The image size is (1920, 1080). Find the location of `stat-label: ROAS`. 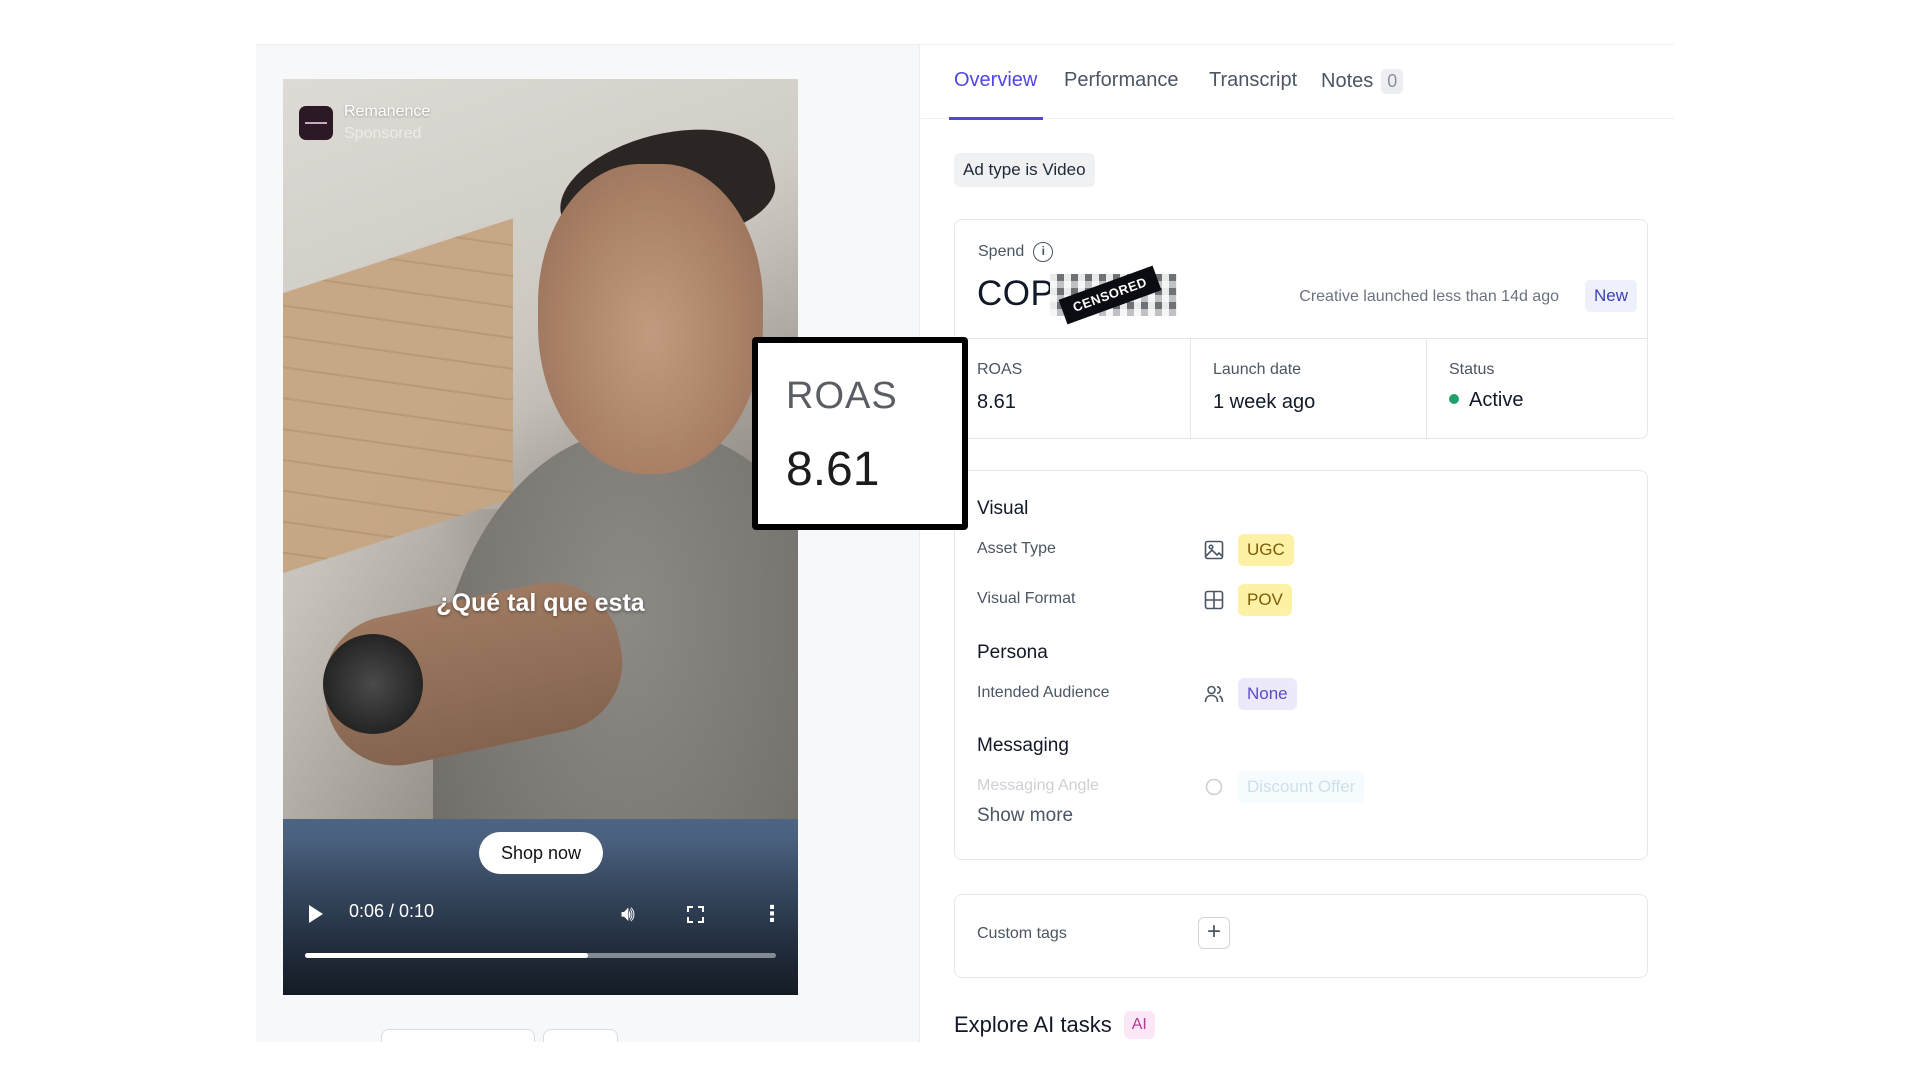

stat-label: ROAS is located at coordinates (1000, 369).